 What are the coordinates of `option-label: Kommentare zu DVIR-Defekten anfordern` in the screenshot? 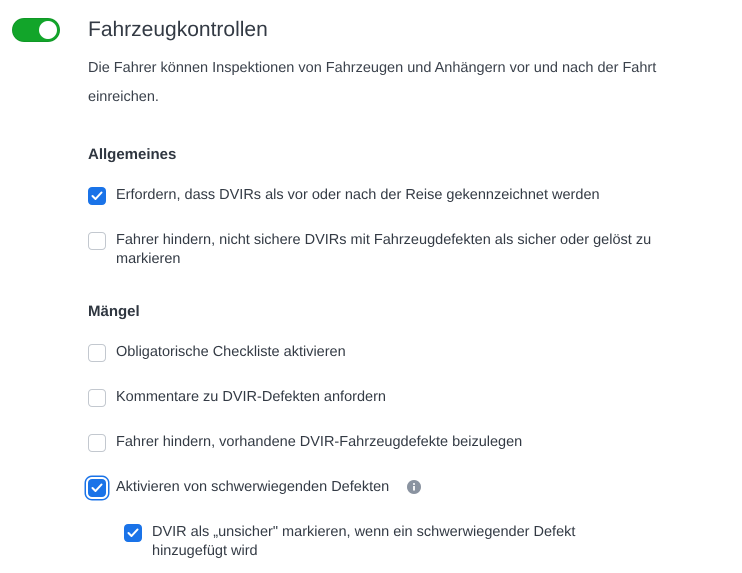 It's located at (251, 397).